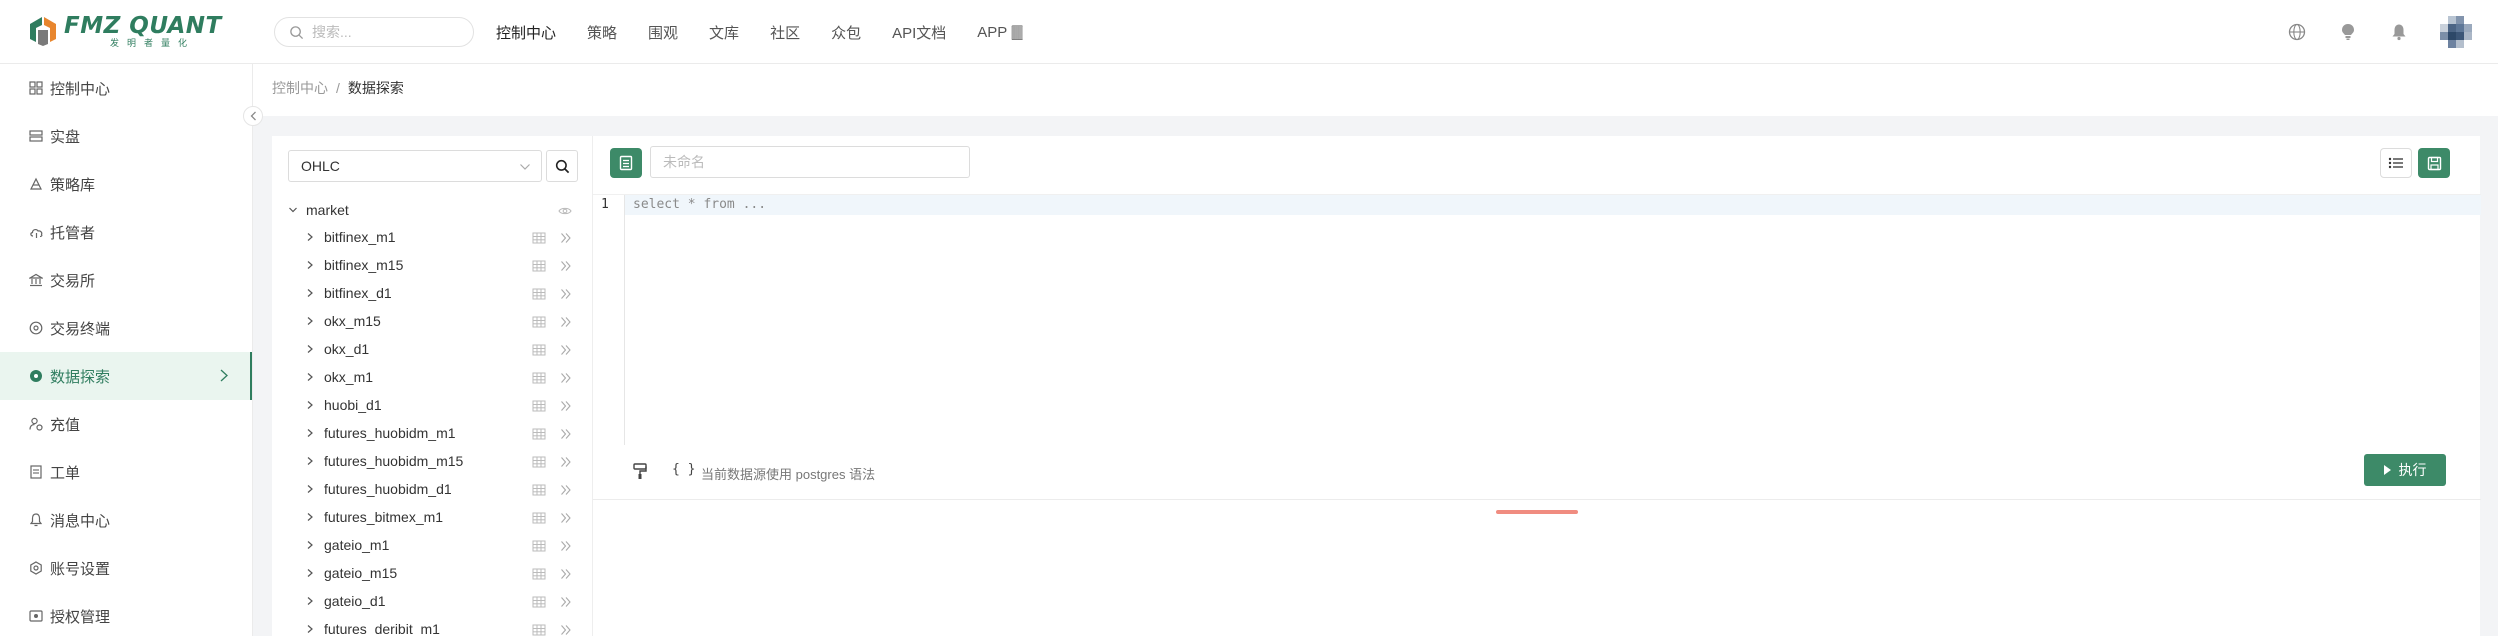 The width and height of the screenshot is (2498, 636). What do you see at coordinates (2456, 32) in the screenshot?
I see `avatar` at bounding box center [2456, 32].